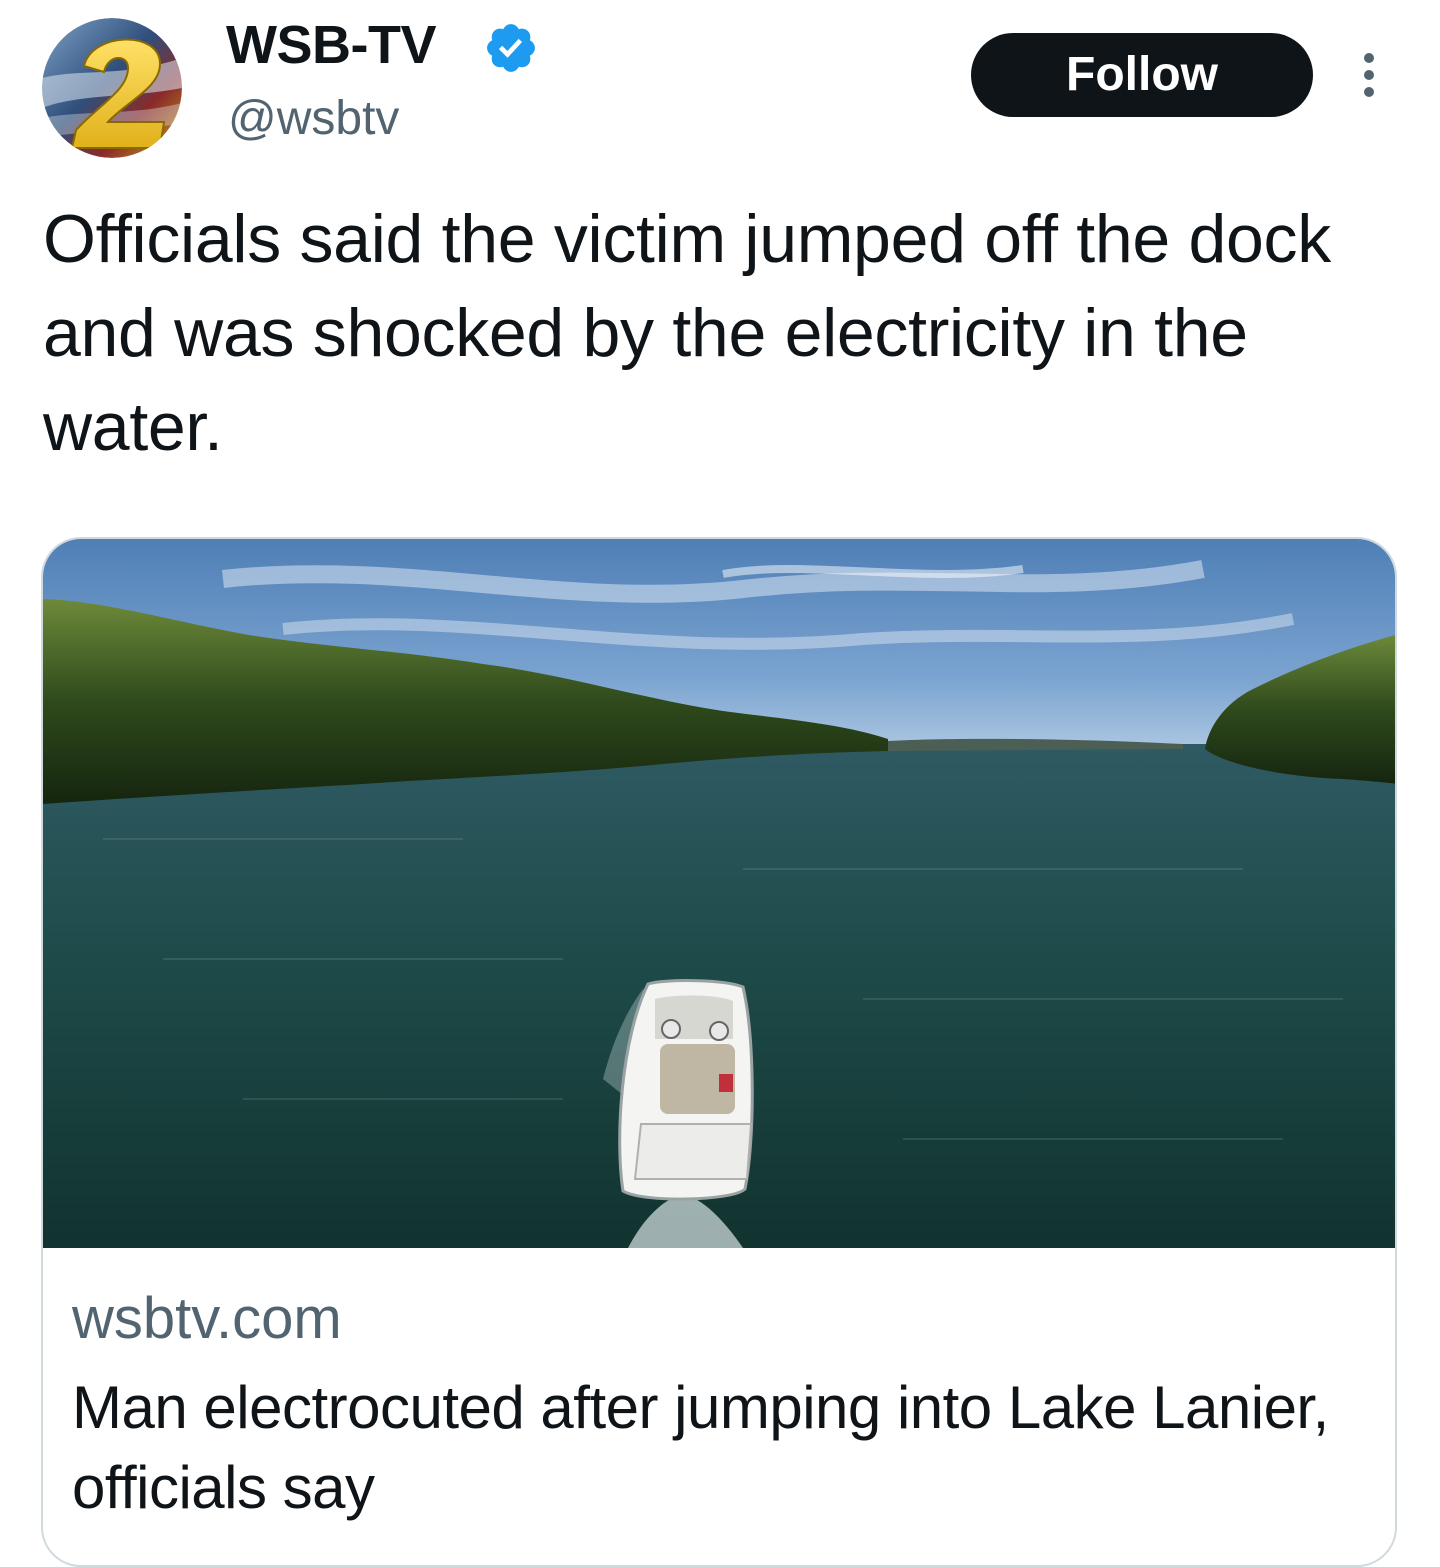  I want to click on avatar, so click(112, 88).